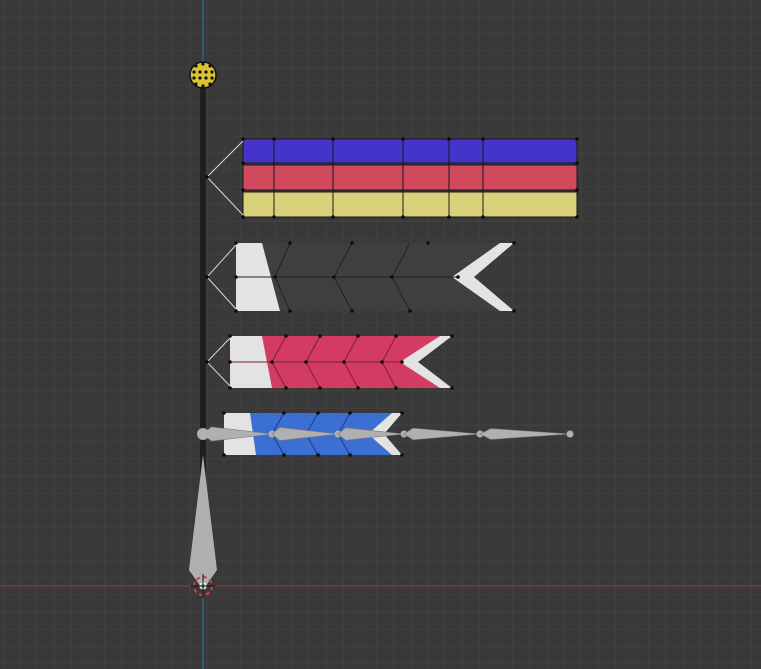 The height and width of the screenshot is (669, 761). What do you see at coordinates (203, 522) in the screenshot?
I see `armature-root-bone` at bounding box center [203, 522].